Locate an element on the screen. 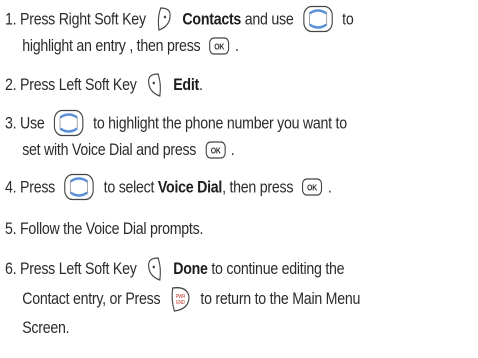 This screenshot has height=358, width=478. edit-label: Edit is located at coordinates (186, 85).